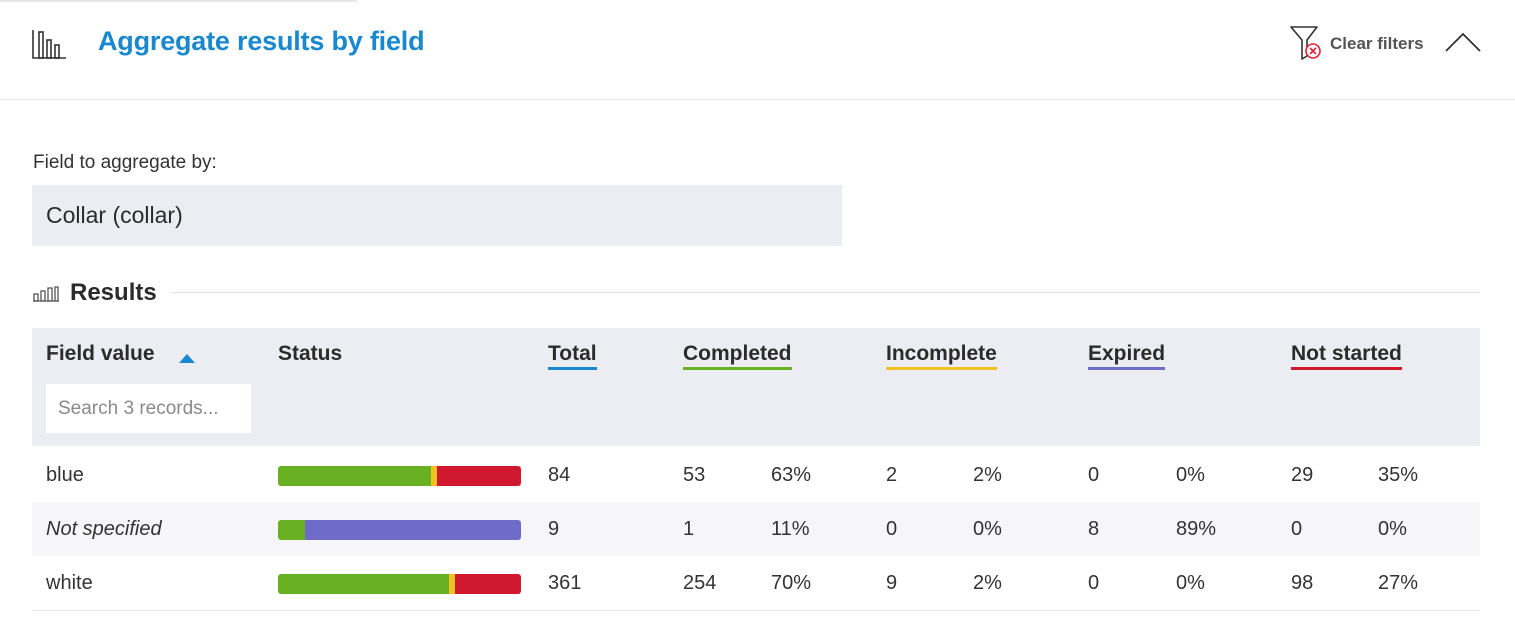  Describe the element at coordinates (700, 583) in the screenshot. I see `cell-completed: 254` at that location.